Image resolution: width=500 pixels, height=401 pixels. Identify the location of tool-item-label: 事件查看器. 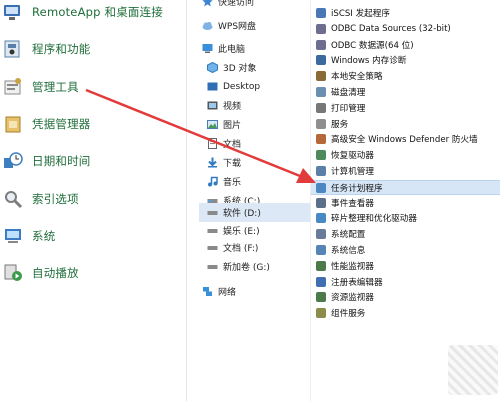
(352, 204).